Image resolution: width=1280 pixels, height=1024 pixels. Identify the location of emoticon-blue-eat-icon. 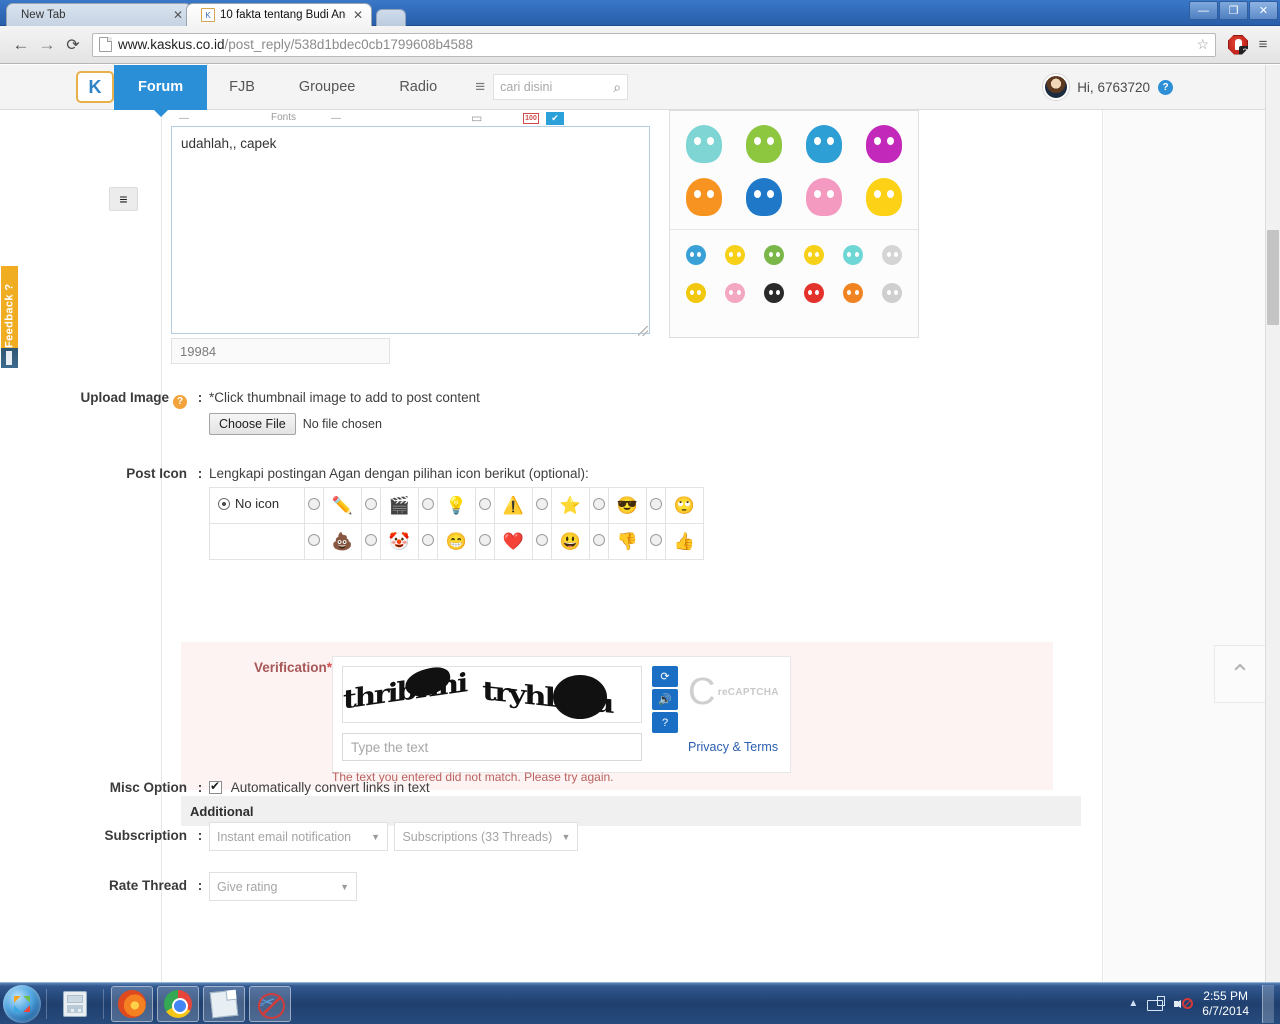
(824, 143).